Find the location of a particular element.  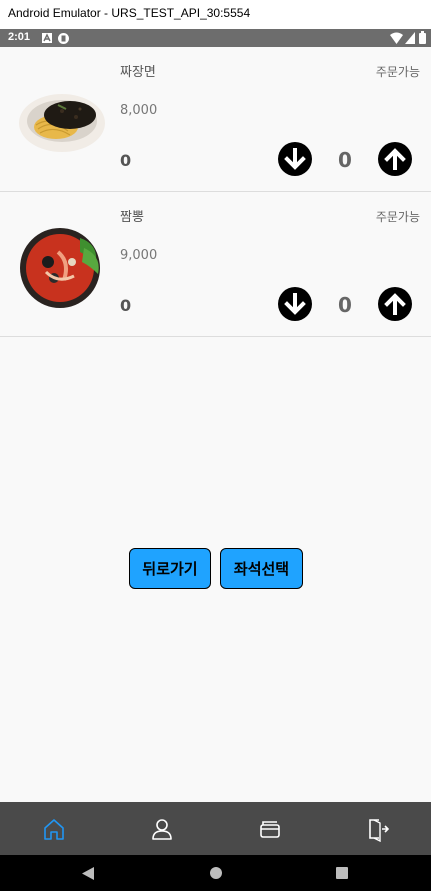

system-nav-bar is located at coordinates (215, 873).